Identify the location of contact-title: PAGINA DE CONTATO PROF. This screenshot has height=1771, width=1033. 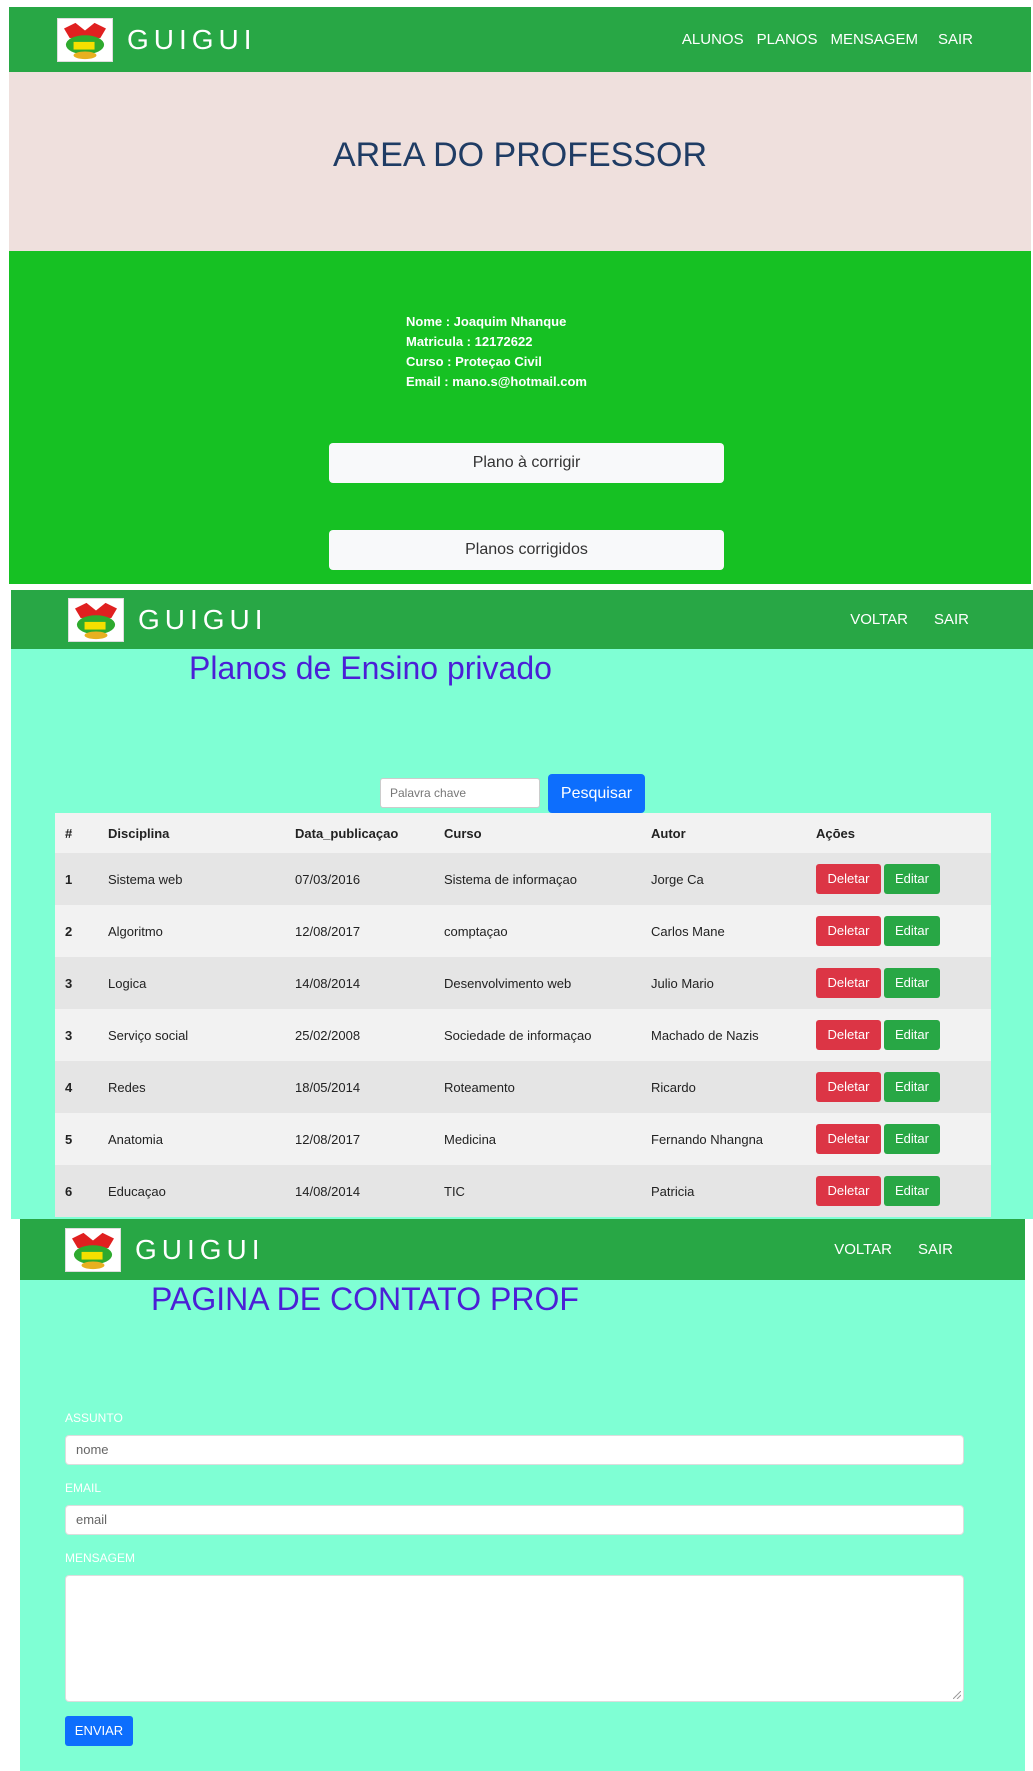
(365, 1299).